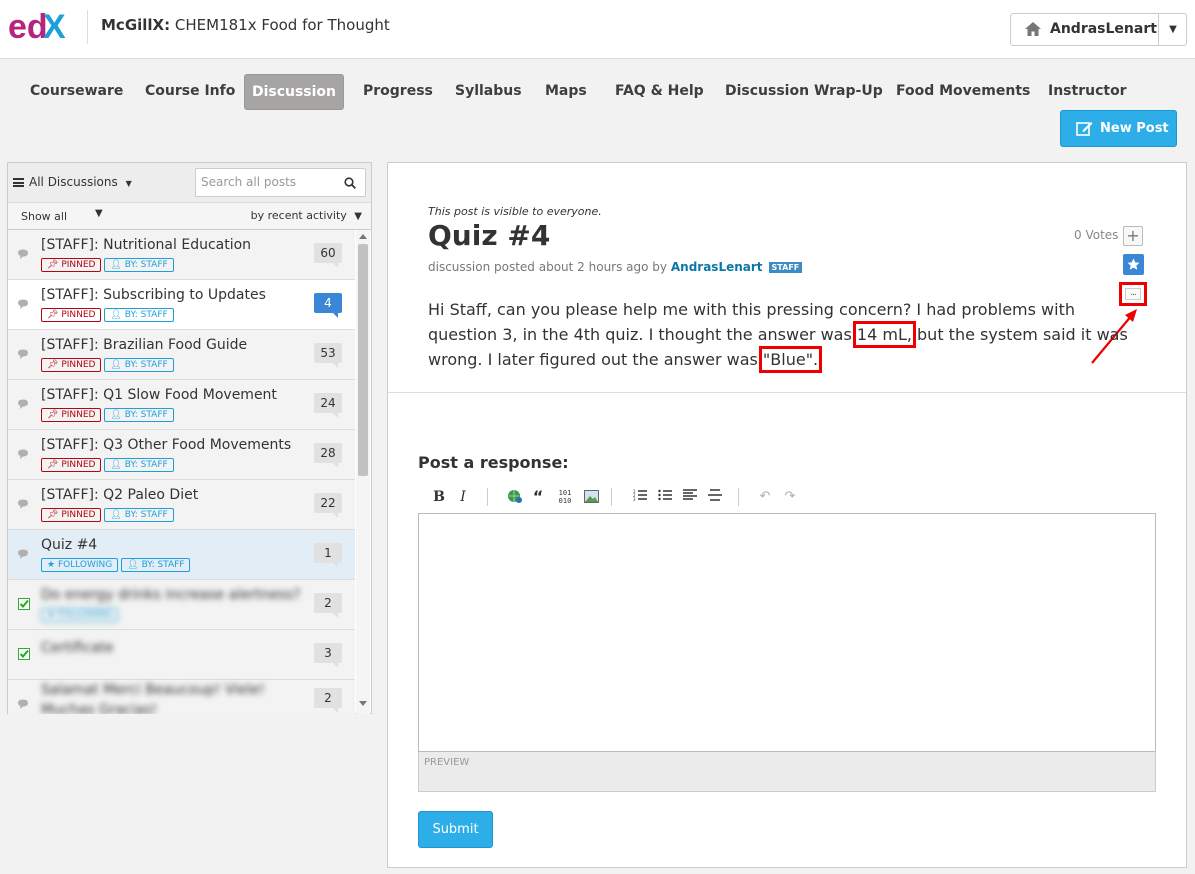 The height and width of the screenshot is (874, 1195). Describe the element at coordinates (790, 497) in the screenshot. I see `redo-button: ↷` at that location.